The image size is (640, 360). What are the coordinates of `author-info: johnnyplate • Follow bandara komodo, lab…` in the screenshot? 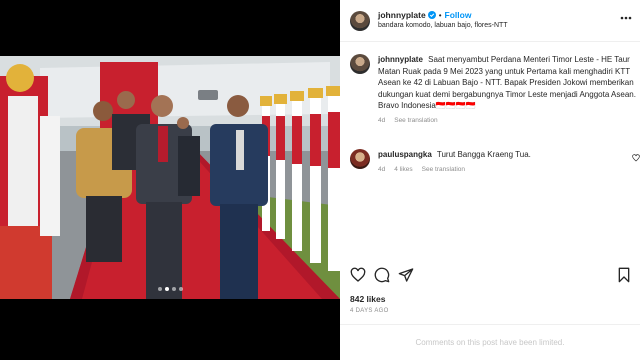 It's located at (443, 20).